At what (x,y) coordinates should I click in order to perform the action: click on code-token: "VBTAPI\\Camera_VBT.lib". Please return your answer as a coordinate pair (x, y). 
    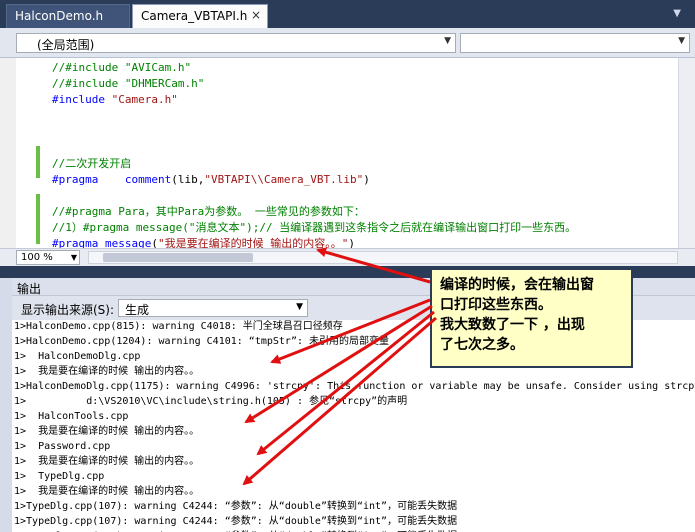
    Looking at the image, I should click on (284, 179).